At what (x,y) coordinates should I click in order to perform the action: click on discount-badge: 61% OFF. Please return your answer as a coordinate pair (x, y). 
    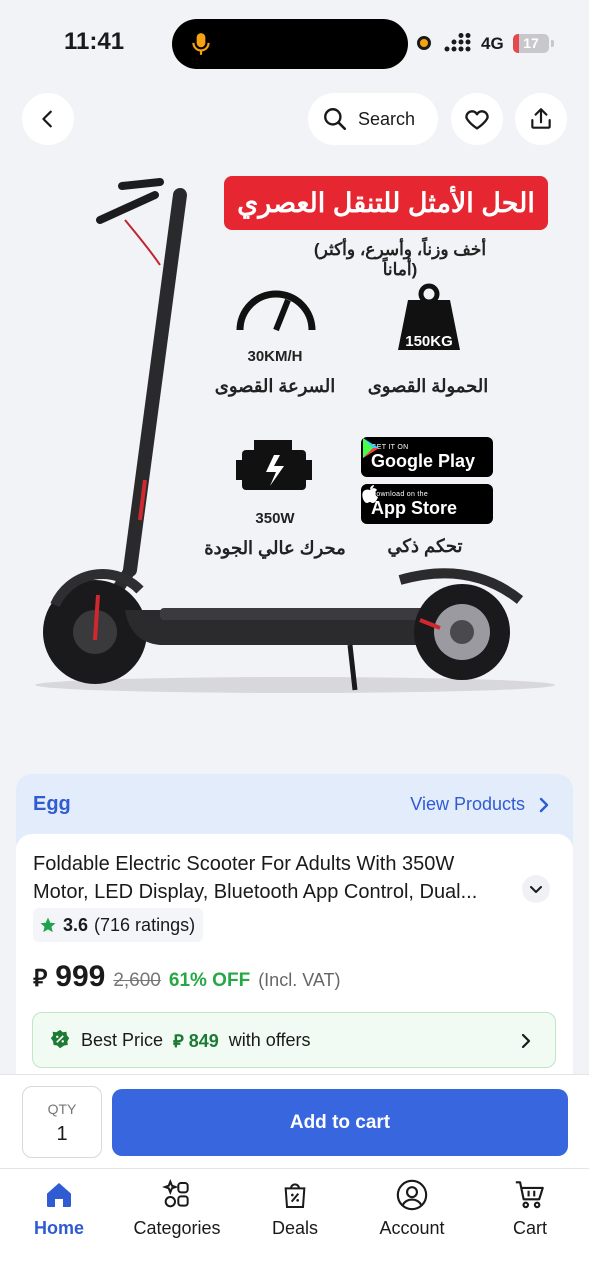
    Looking at the image, I should click on (209, 980).